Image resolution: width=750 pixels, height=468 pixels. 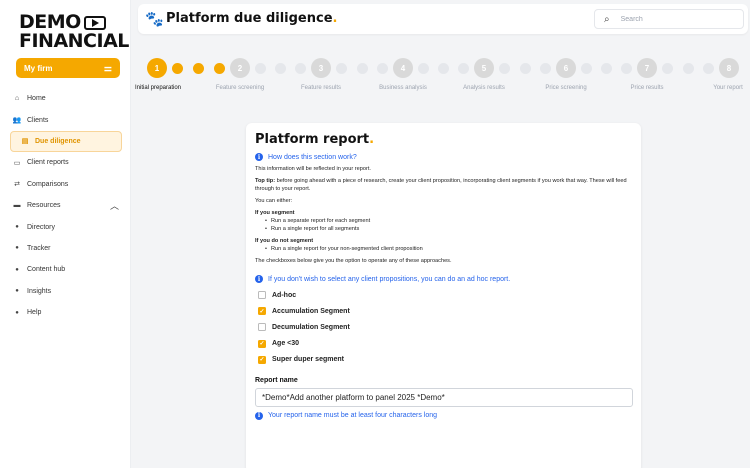 What do you see at coordinates (403, 68) in the screenshot?
I see `step-circle-4: 4` at bounding box center [403, 68].